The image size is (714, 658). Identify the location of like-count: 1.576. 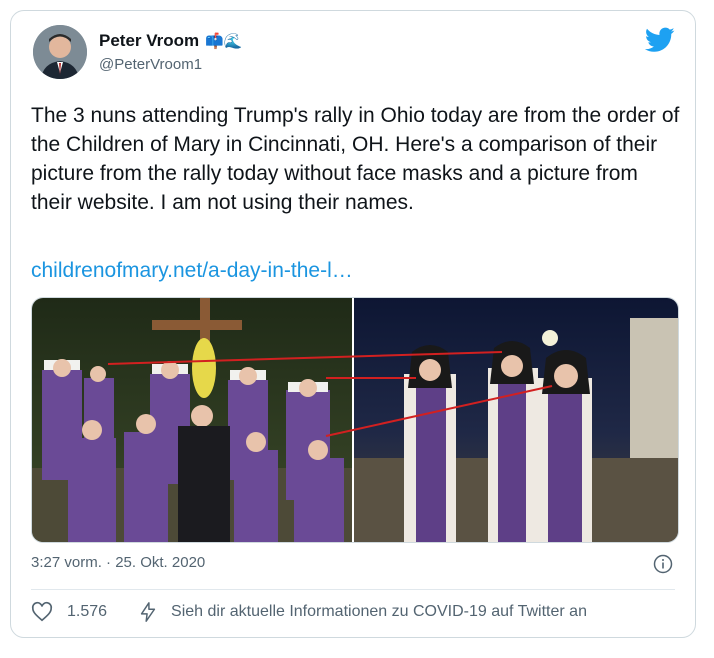
(87, 612).